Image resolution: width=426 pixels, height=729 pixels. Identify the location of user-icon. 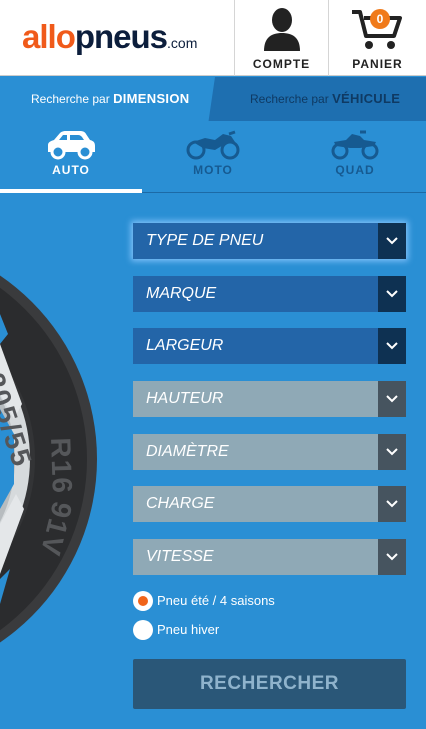
(281, 29).